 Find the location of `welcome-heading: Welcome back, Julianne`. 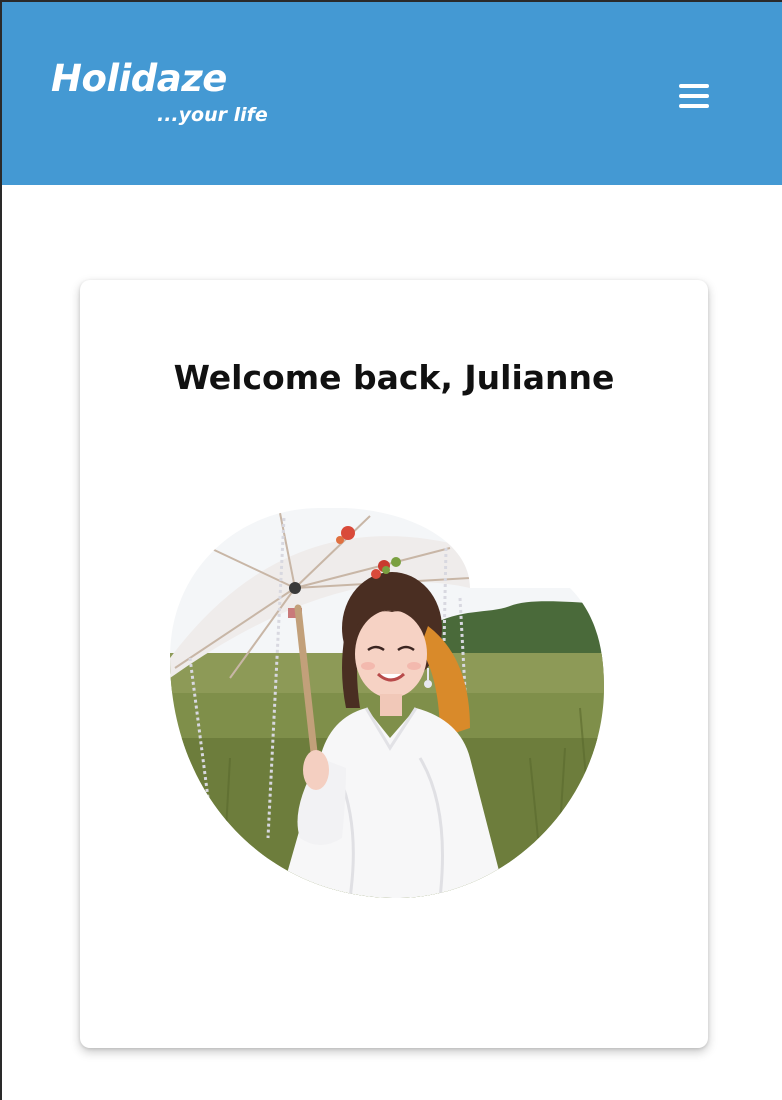

welcome-heading: Welcome back, Julianne is located at coordinates (394, 377).